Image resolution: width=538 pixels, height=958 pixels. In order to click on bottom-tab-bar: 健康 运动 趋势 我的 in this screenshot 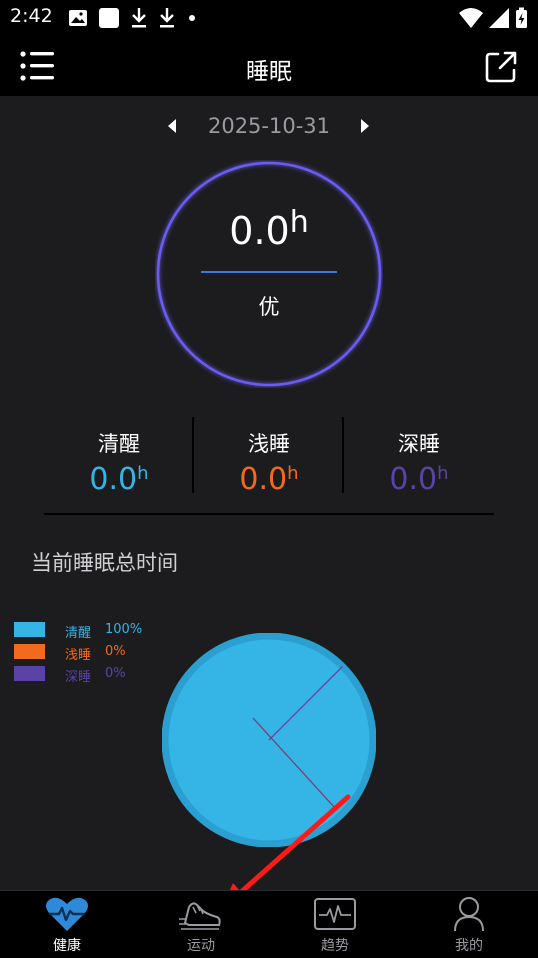, I will do `click(269, 924)`.